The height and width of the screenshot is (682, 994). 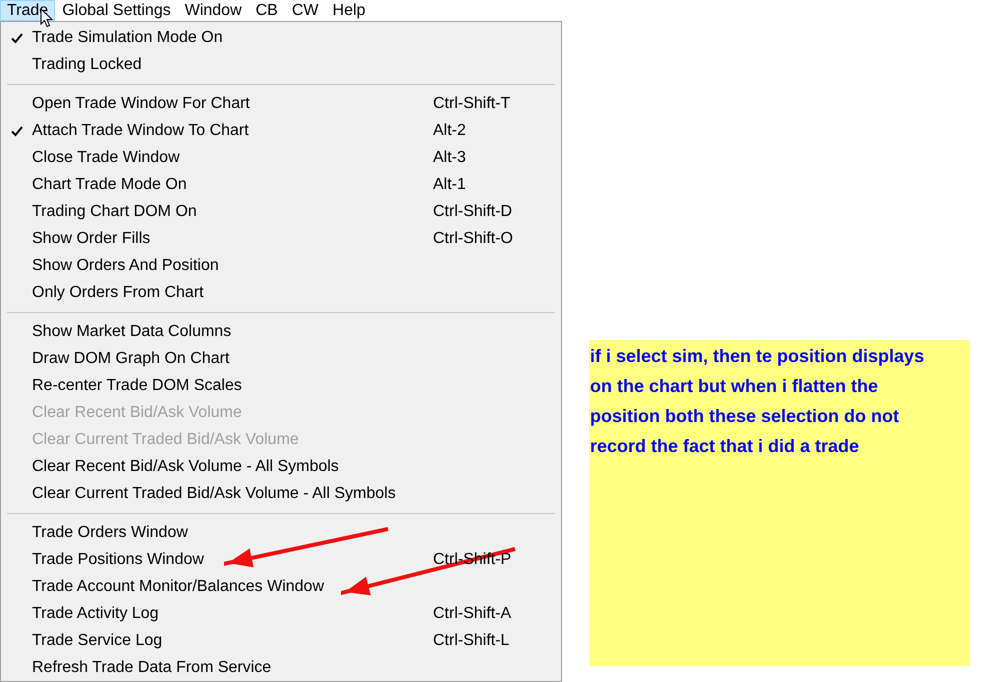 What do you see at coordinates (281, 238) in the screenshot?
I see `menu-item: Show Order Fills Ctrl-Shift-O` at bounding box center [281, 238].